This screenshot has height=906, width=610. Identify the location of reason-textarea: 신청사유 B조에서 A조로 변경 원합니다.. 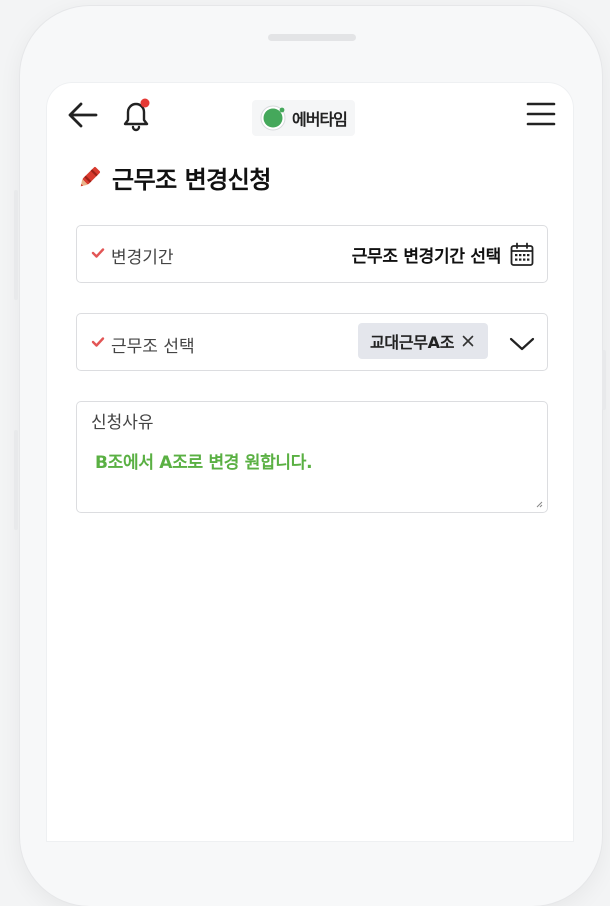
(312, 457).